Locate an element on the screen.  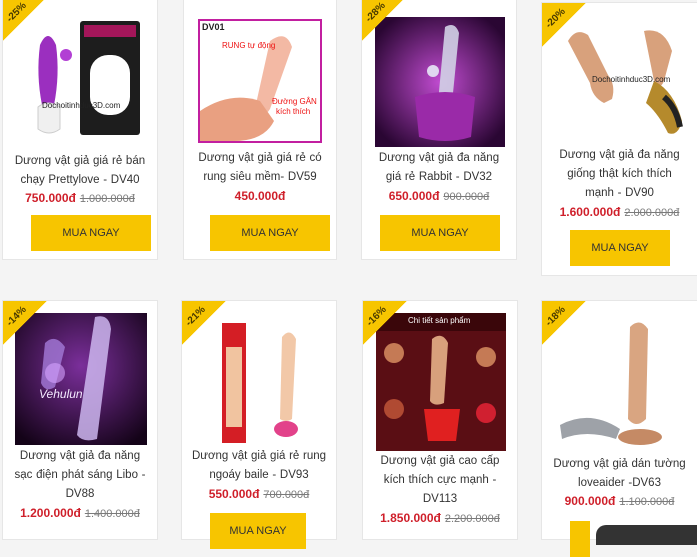
old-price: 1.400.000đ is located at coordinates (112, 514).